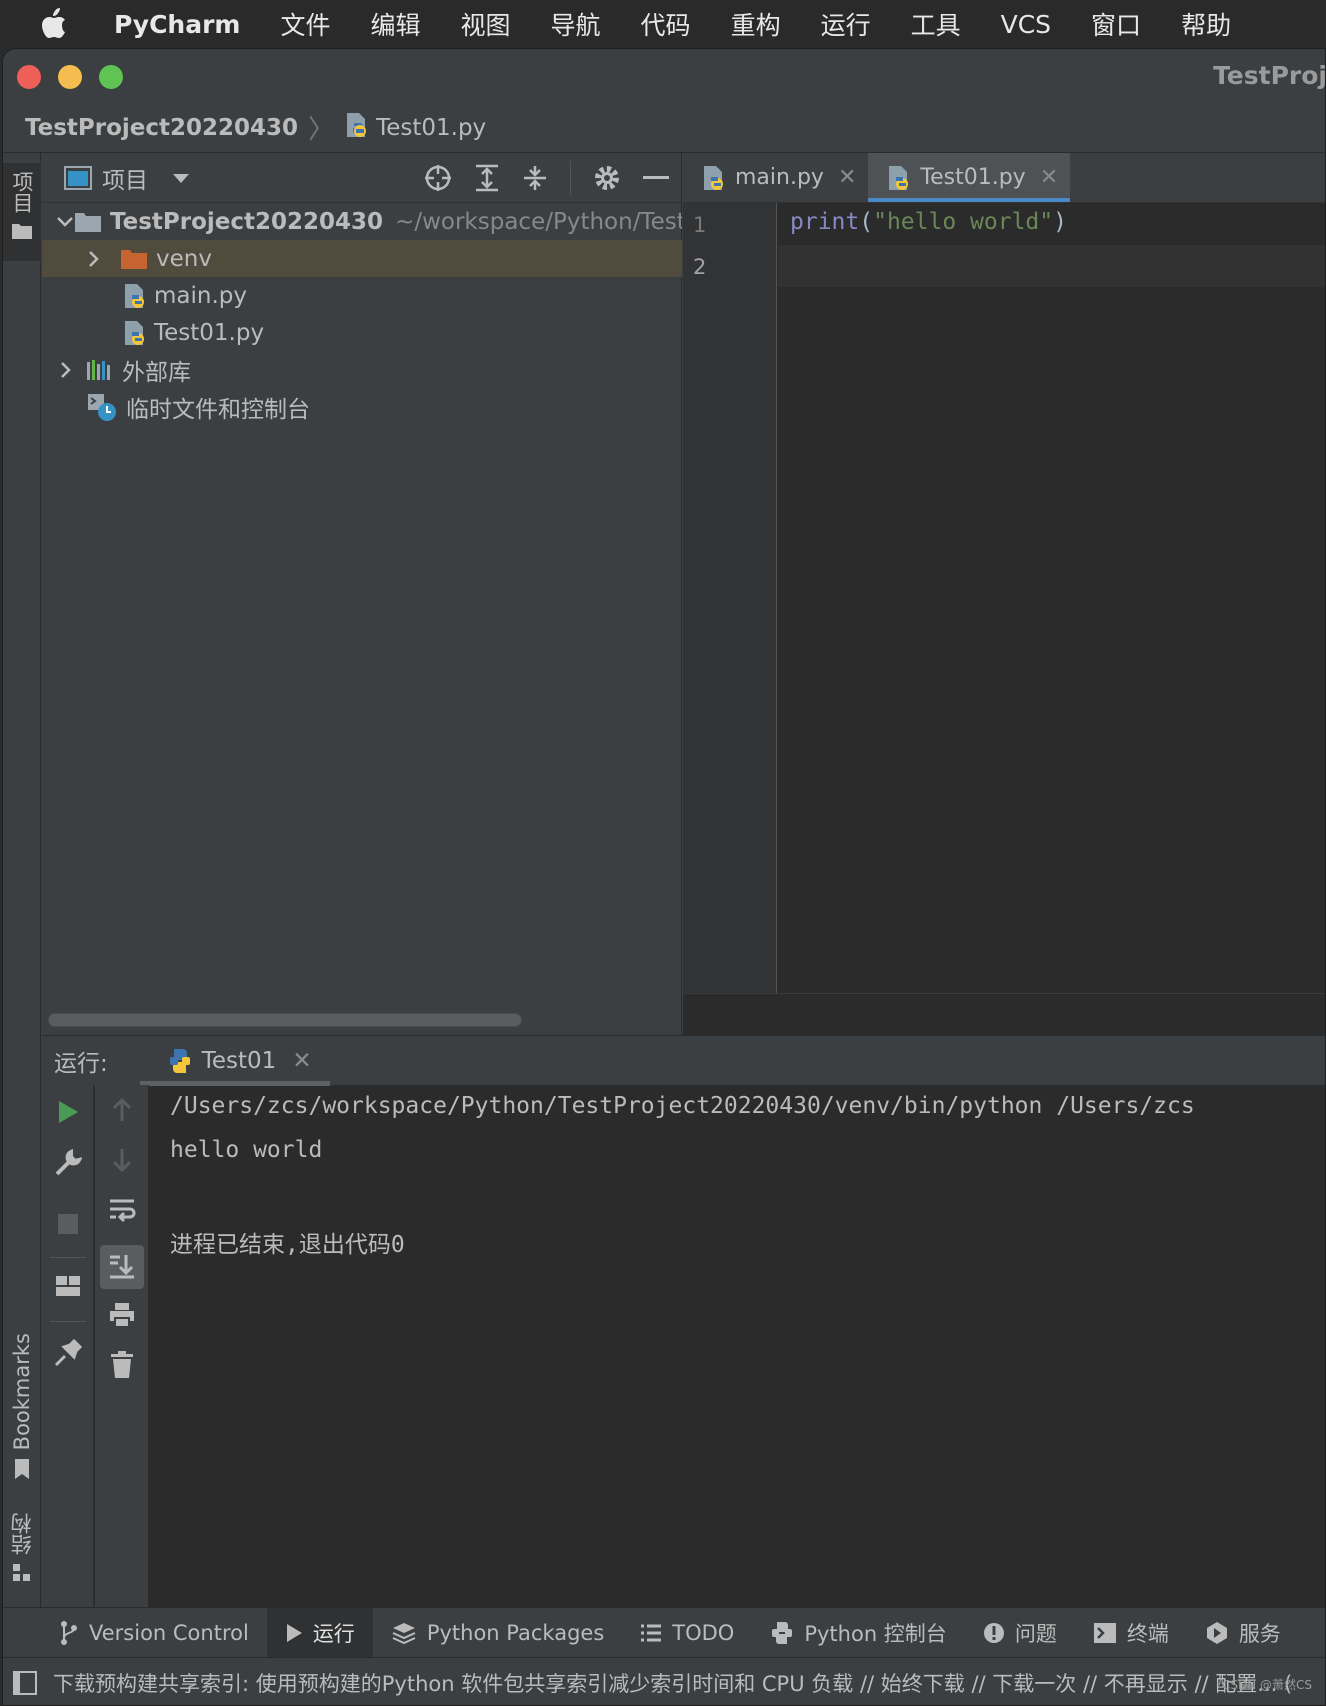  Describe the element at coordinates (121, 1267) in the screenshot. I see `scroll-to-end-icon` at that location.